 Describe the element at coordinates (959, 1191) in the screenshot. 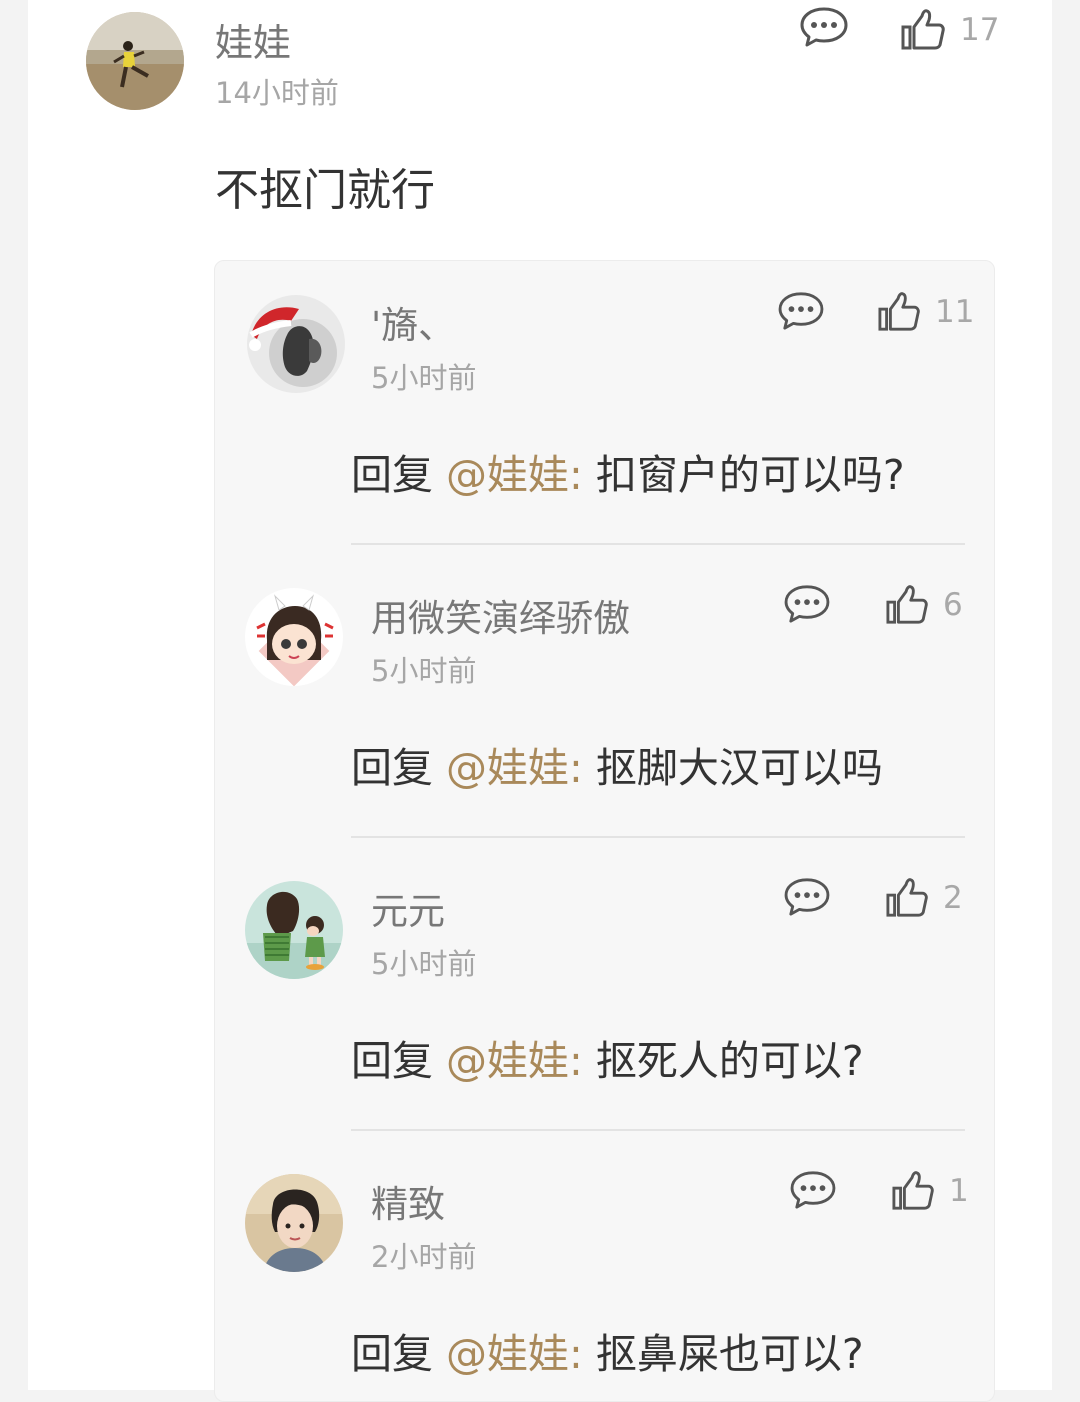

I see `like-count: 1` at that location.